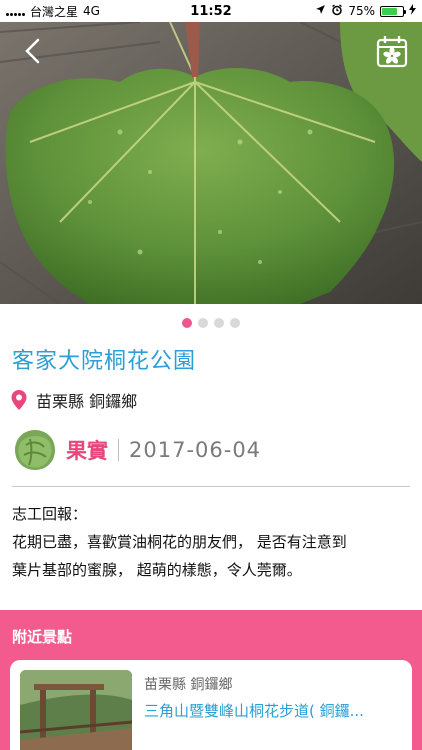 The height and width of the screenshot is (750, 422). What do you see at coordinates (118, 450) in the screenshot?
I see `stage-separator` at bounding box center [118, 450].